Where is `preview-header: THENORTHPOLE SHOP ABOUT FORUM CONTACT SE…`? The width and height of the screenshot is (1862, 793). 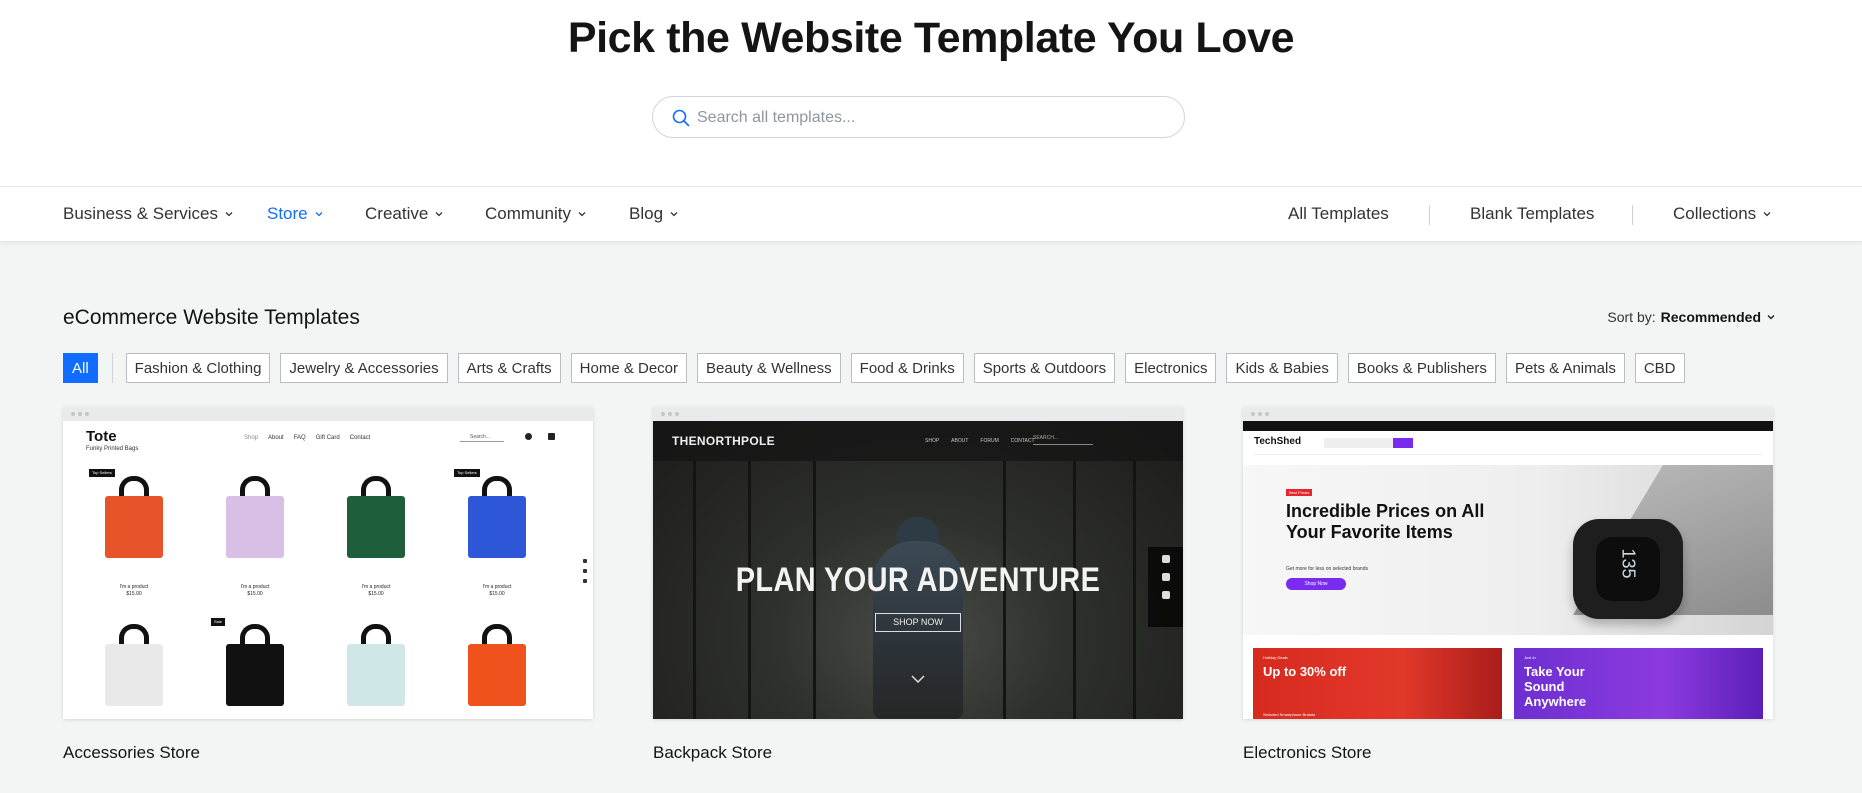
preview-header: THENORTHPOLE SHOP ABOUT FORUM CONTACT SE… is located at coordinates (918, 441).